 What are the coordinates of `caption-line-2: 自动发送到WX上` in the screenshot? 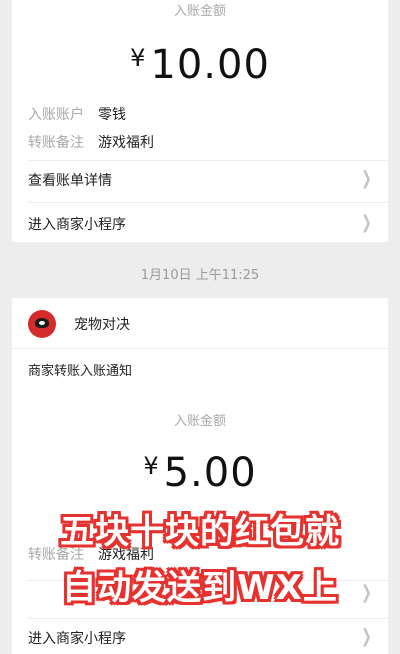 It's located at (200, 588).